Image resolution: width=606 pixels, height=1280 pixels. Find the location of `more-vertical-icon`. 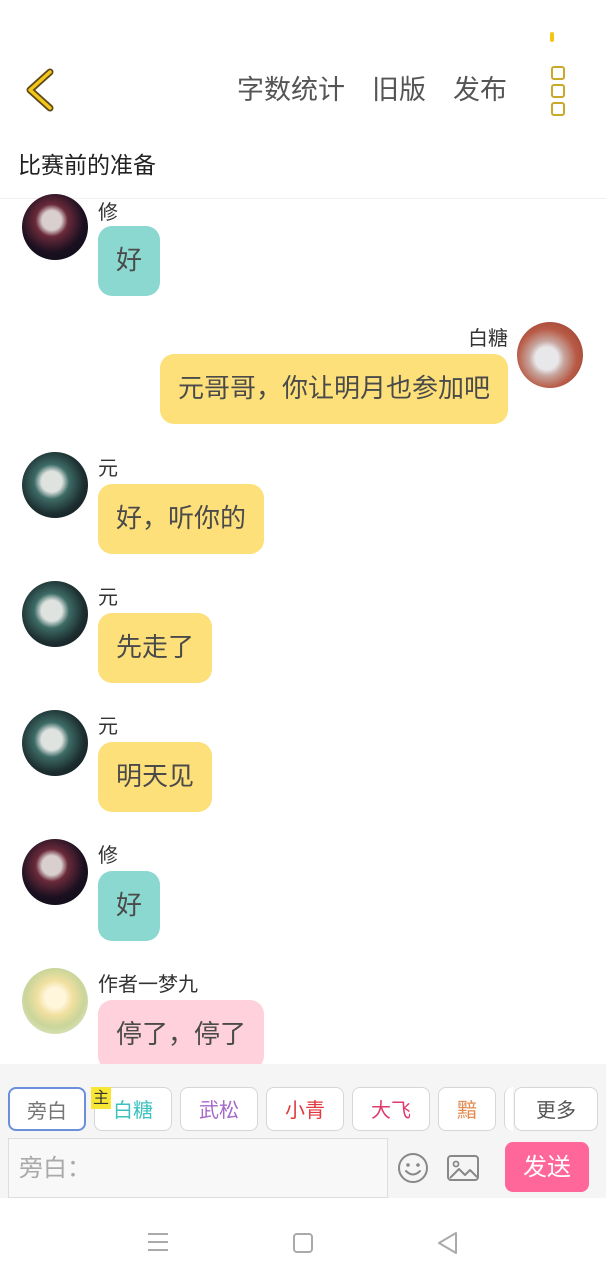

more-vertical-icon is located at coordinates (558, 91).